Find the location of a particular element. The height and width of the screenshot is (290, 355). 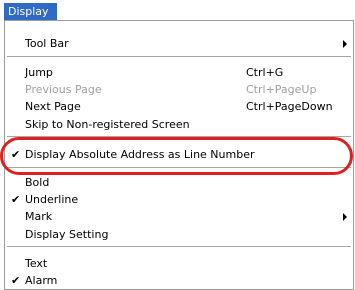

menu-item-shortcut: Ctrl+G is located at coordinates (265, 72).